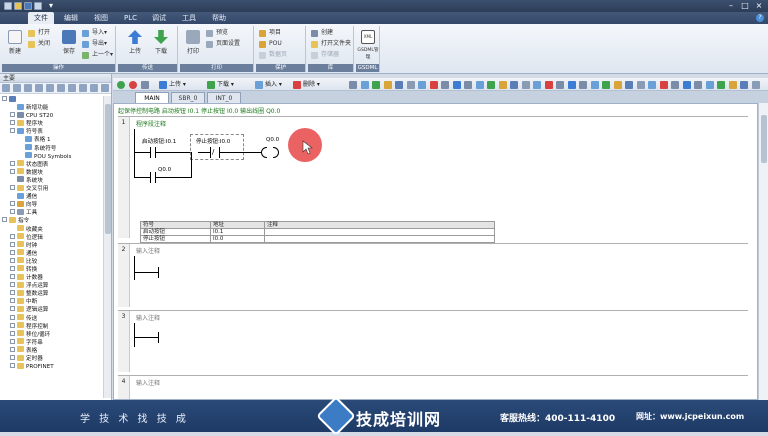  Describe the element at coordinates (322, 33) in the screenshot. I see `create-library-button: 创建` at that location.